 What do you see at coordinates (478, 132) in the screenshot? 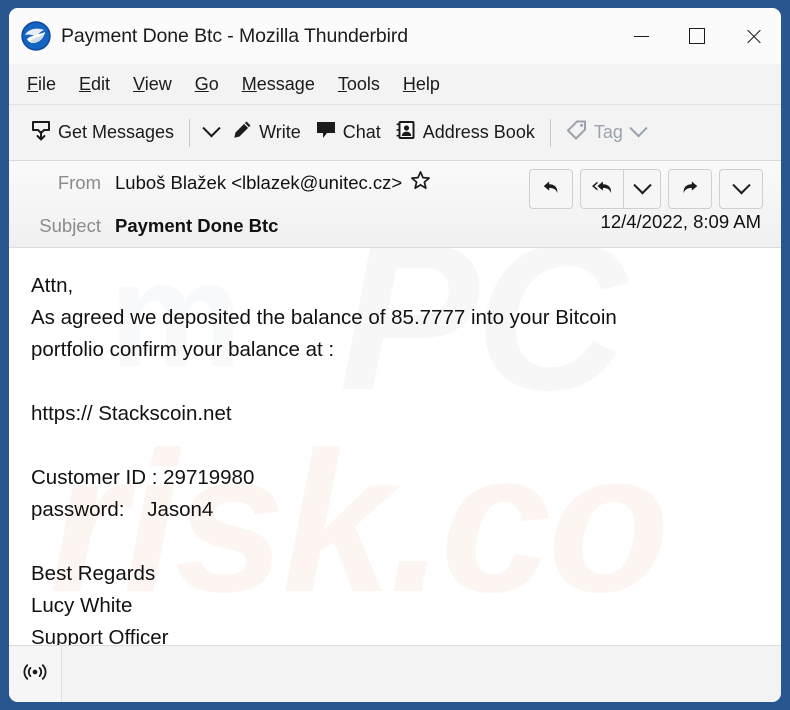
I see `address-book-label: Address Book` at bounding box center [478, 132].